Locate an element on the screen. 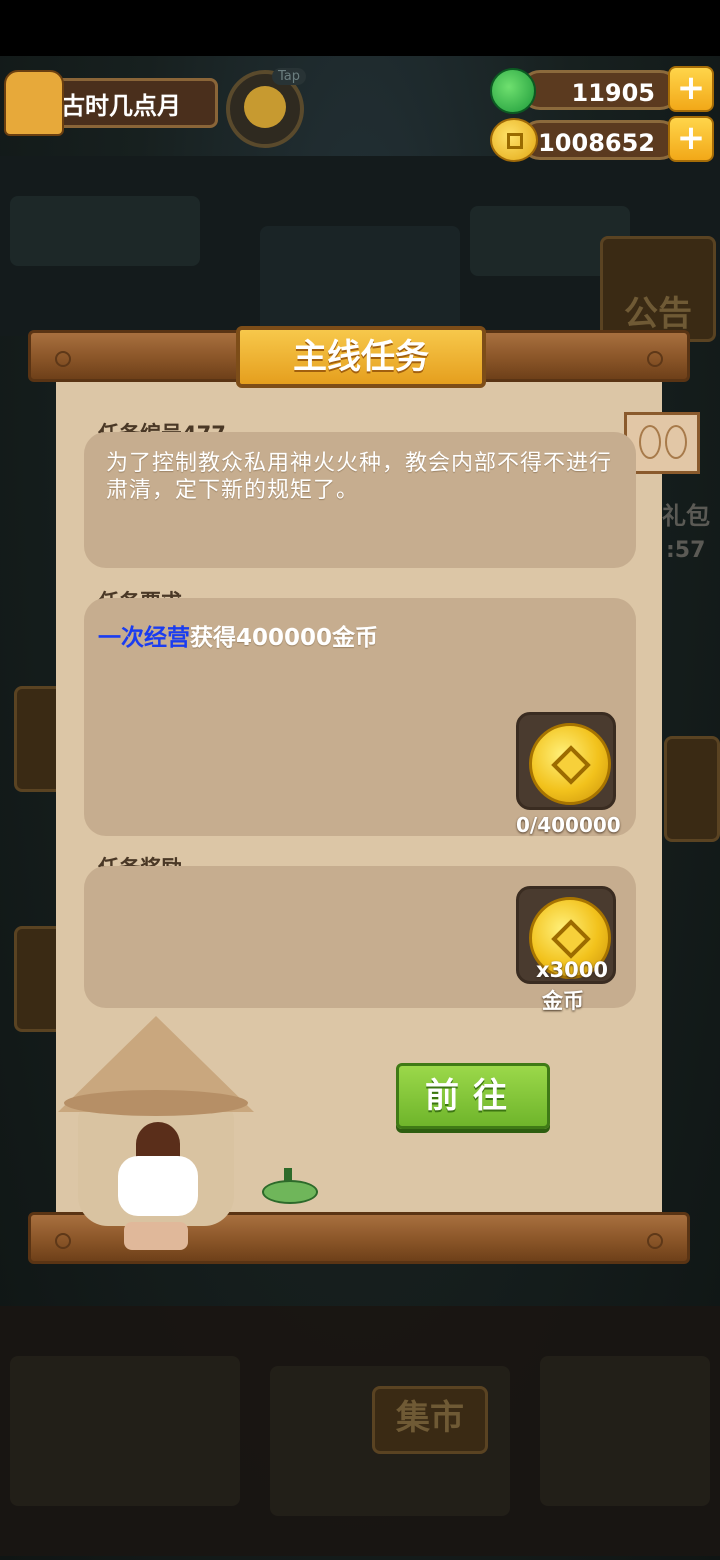 Image resolution: width=720 pixels, height=1560 pixels. face-icon is located at coordinates (265, 107).